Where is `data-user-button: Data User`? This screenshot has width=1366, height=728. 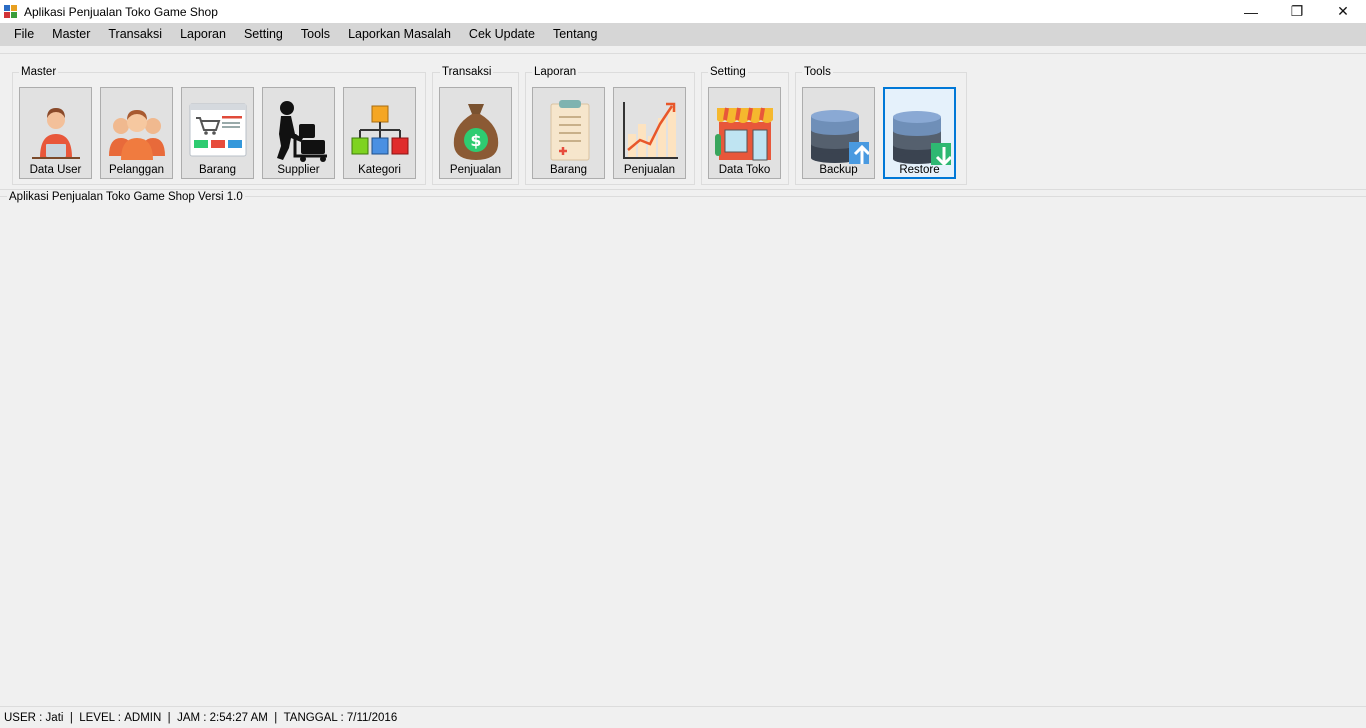
data-user-button: Data User is located at coordinates (55, 133).